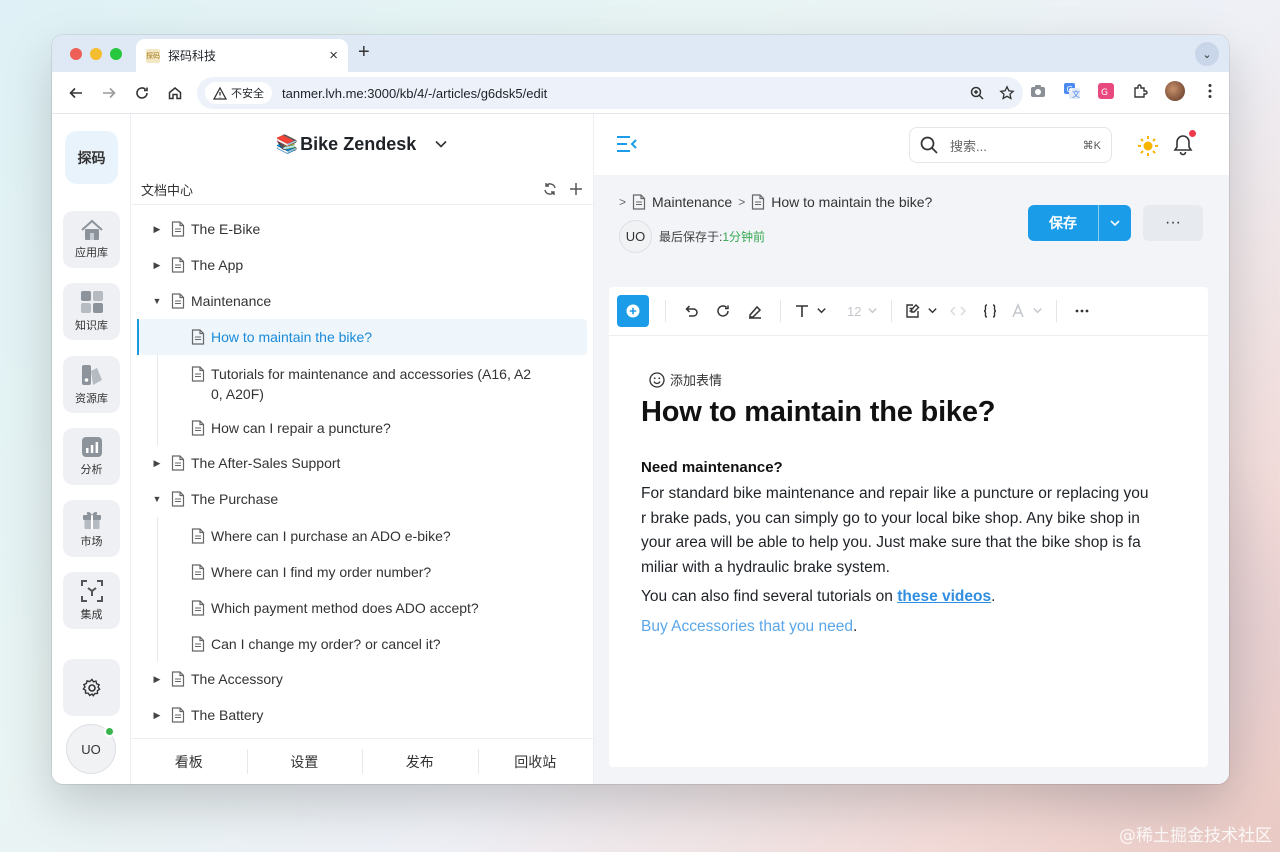 The width and height of the screenshot is (1280, 852). What do you see at coordinates (91, 600) in the screenshot?
I see `rail-item-integration: 集成` at bounding box center [91, 600].